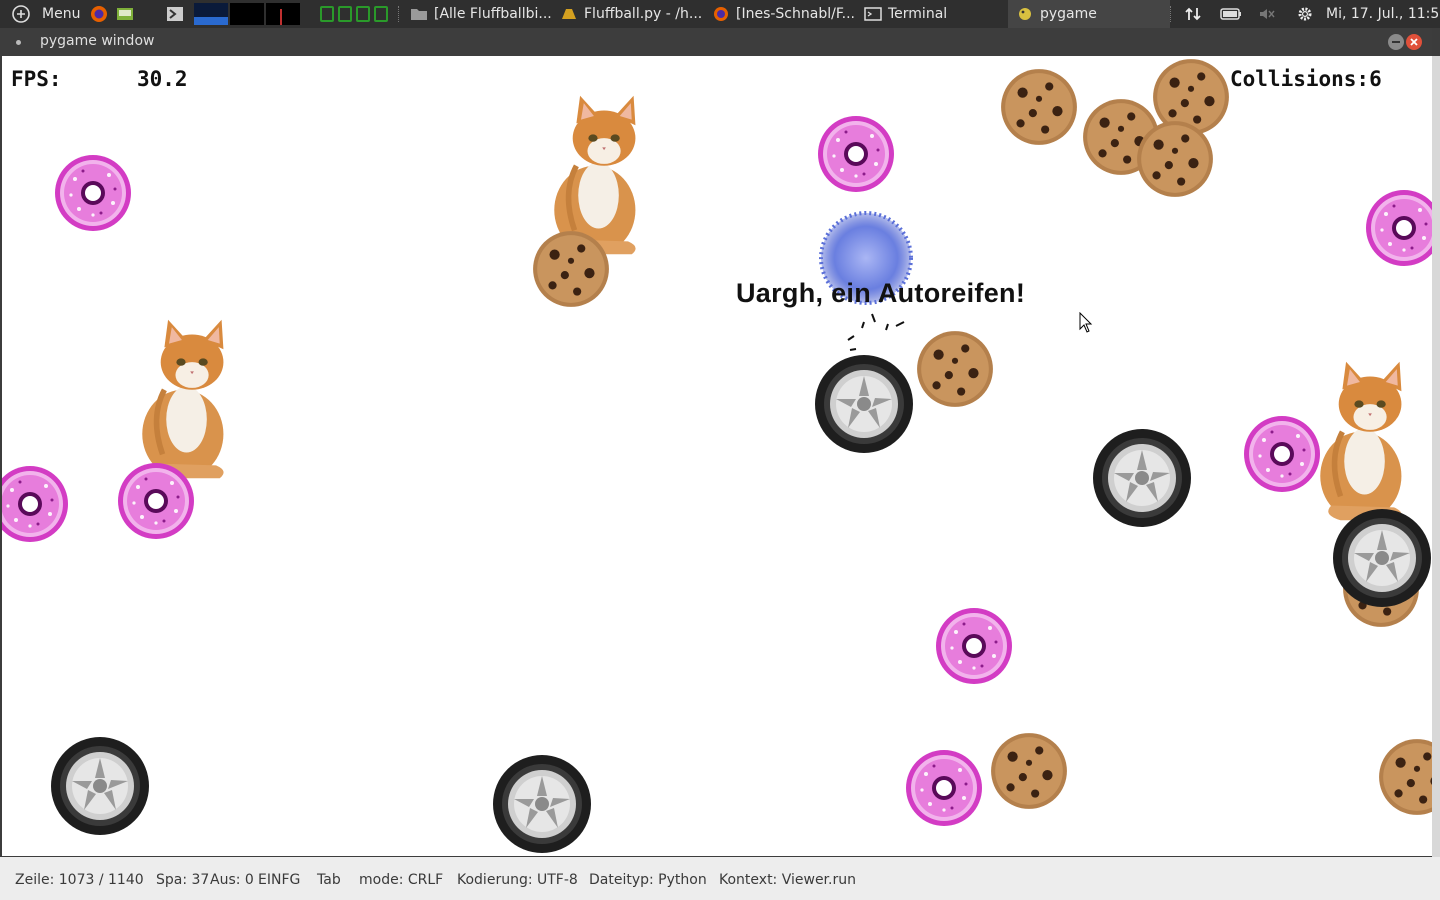 The image size is (1440, 900). What do you see at coordinates (1436, 456) in the screenshot?
I see `background-window-edge` at bounding box center [1436, 456].